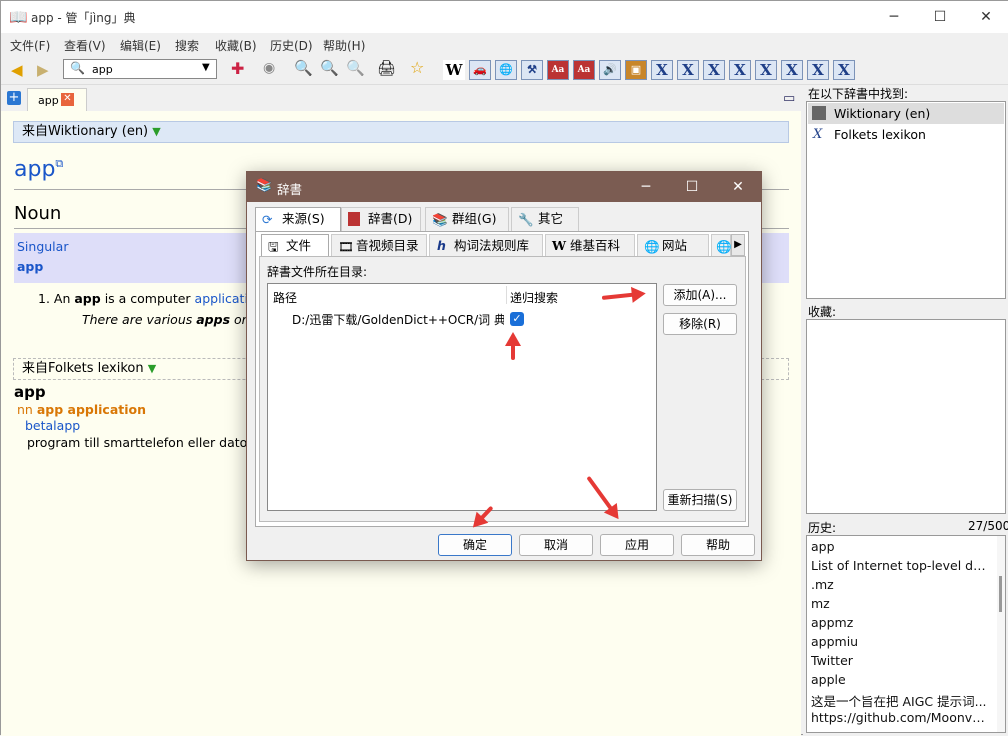 The width and height of the screenshot is (1008, 736). Describe the element at coordinates (236, 45) in the screenshot. I see `menu-favorites: 收藏(B)` at that location.